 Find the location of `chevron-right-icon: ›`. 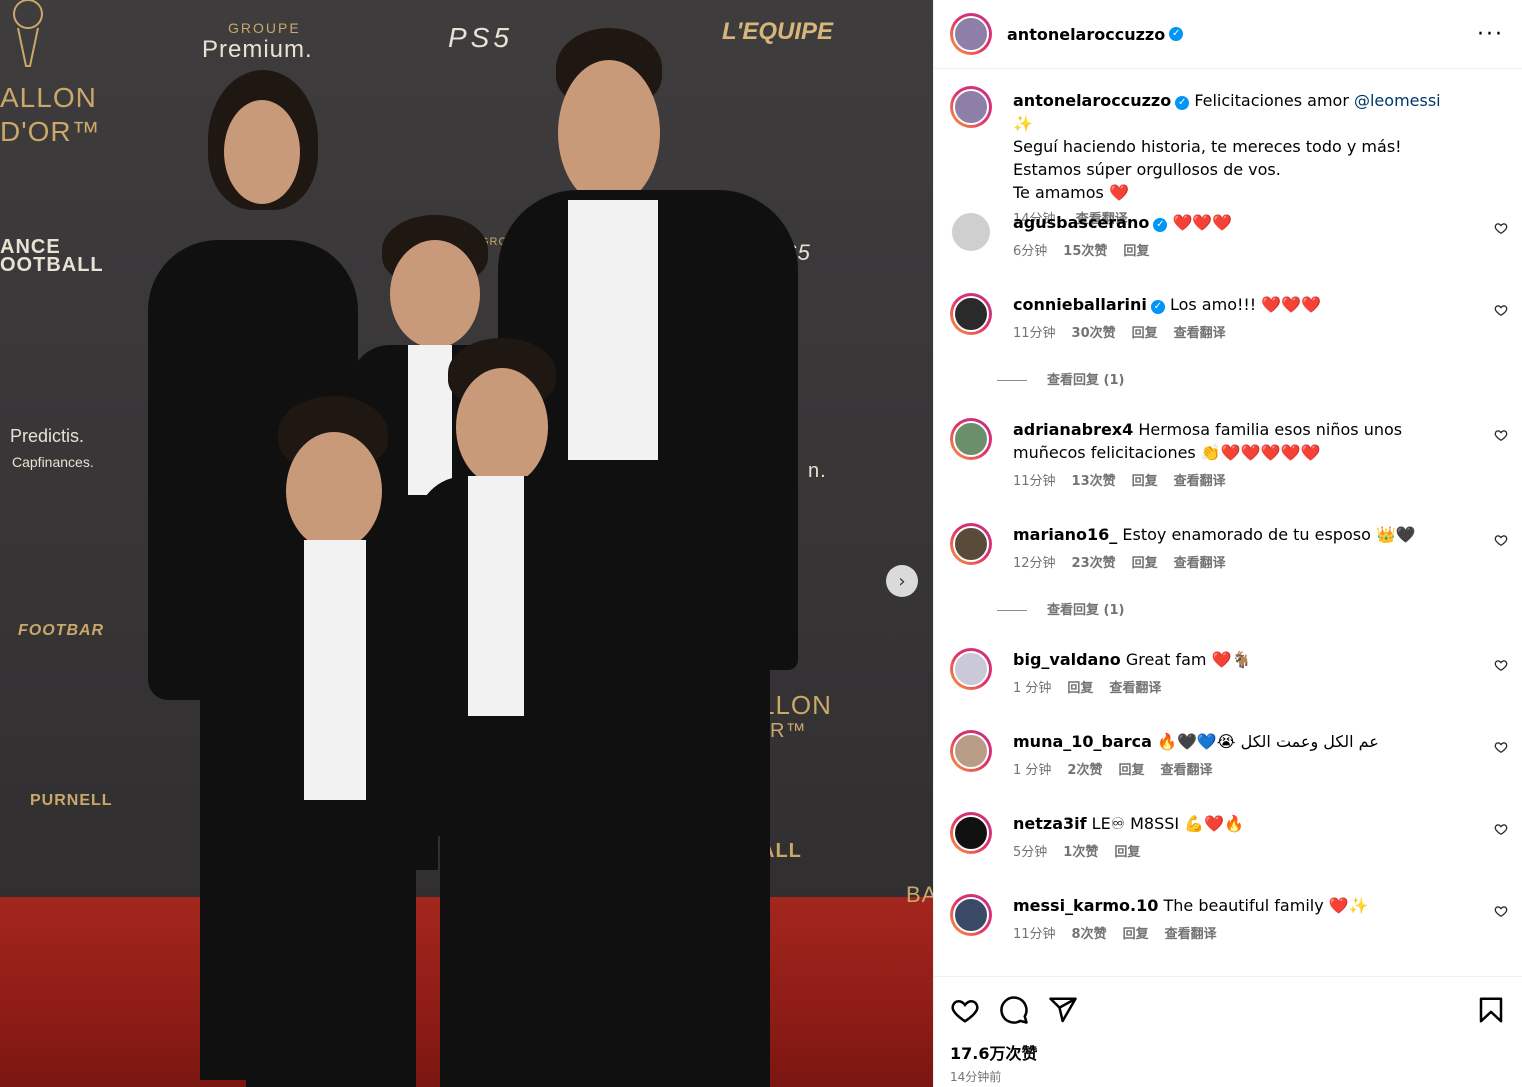

chevron-right-icon: › is located at coordinates (902, 581).